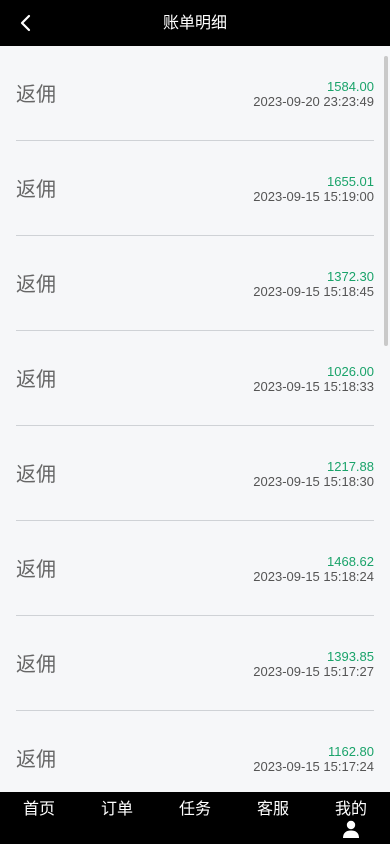 The height and width of the screenshot is (844, 390). Describe the element at coordinates (350, 561) in the screenshot. I see `record-amount: 1468.62` at that location.